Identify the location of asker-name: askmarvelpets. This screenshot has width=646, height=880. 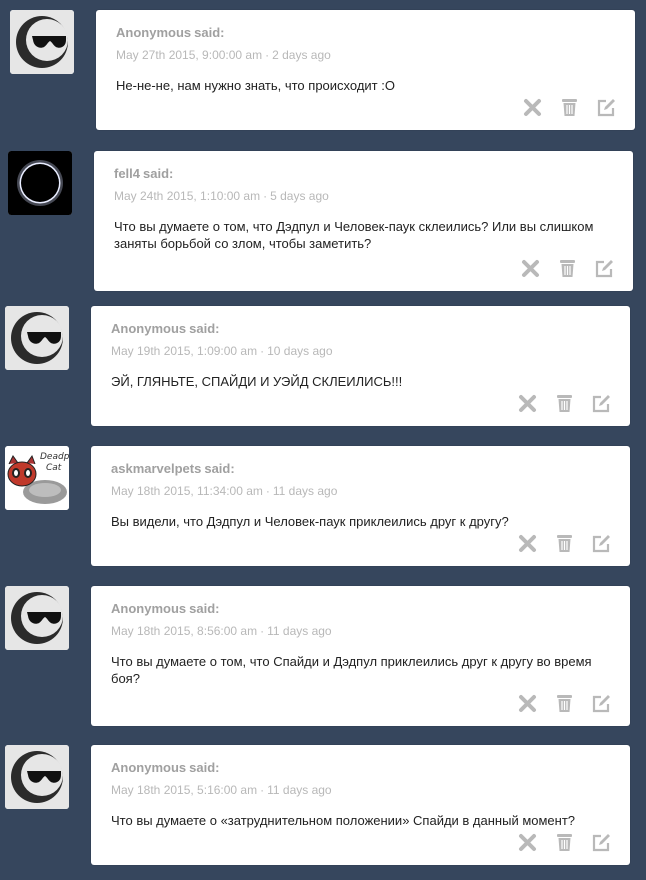
(156, 468).